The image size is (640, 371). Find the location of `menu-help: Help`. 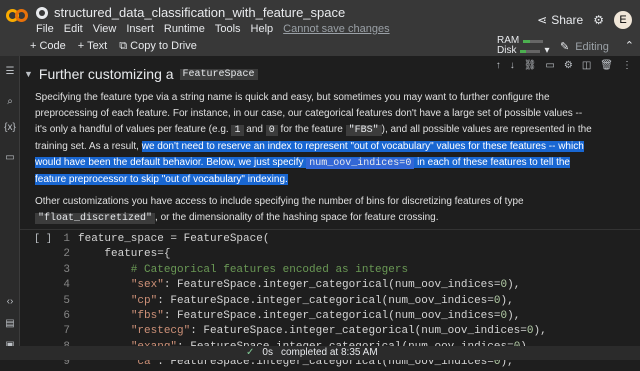

menu-help: Help is located at coordinates (262, 29).